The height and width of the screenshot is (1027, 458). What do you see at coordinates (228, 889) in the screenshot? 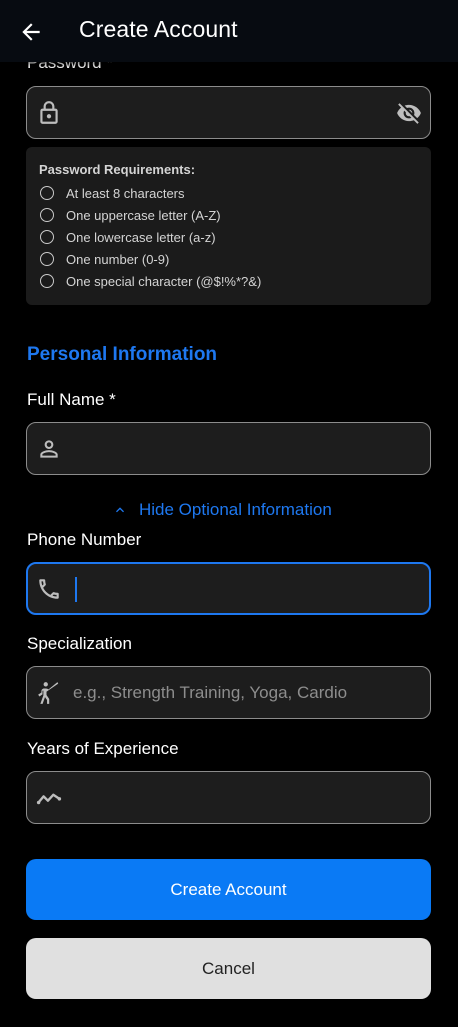
I see `create-account-button: Create Account` at bounding box center [228, 889].